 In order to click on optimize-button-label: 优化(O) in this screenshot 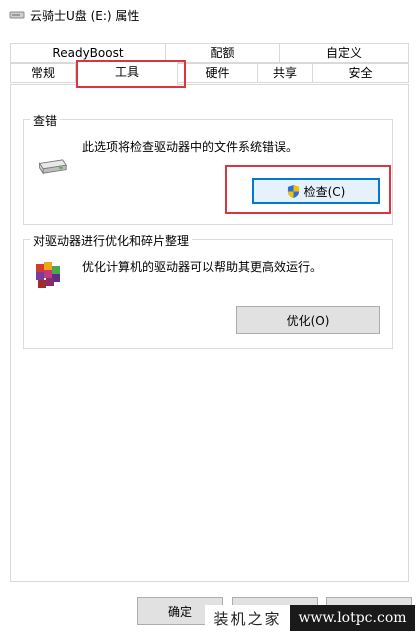, I will do `click(308, 320)`.